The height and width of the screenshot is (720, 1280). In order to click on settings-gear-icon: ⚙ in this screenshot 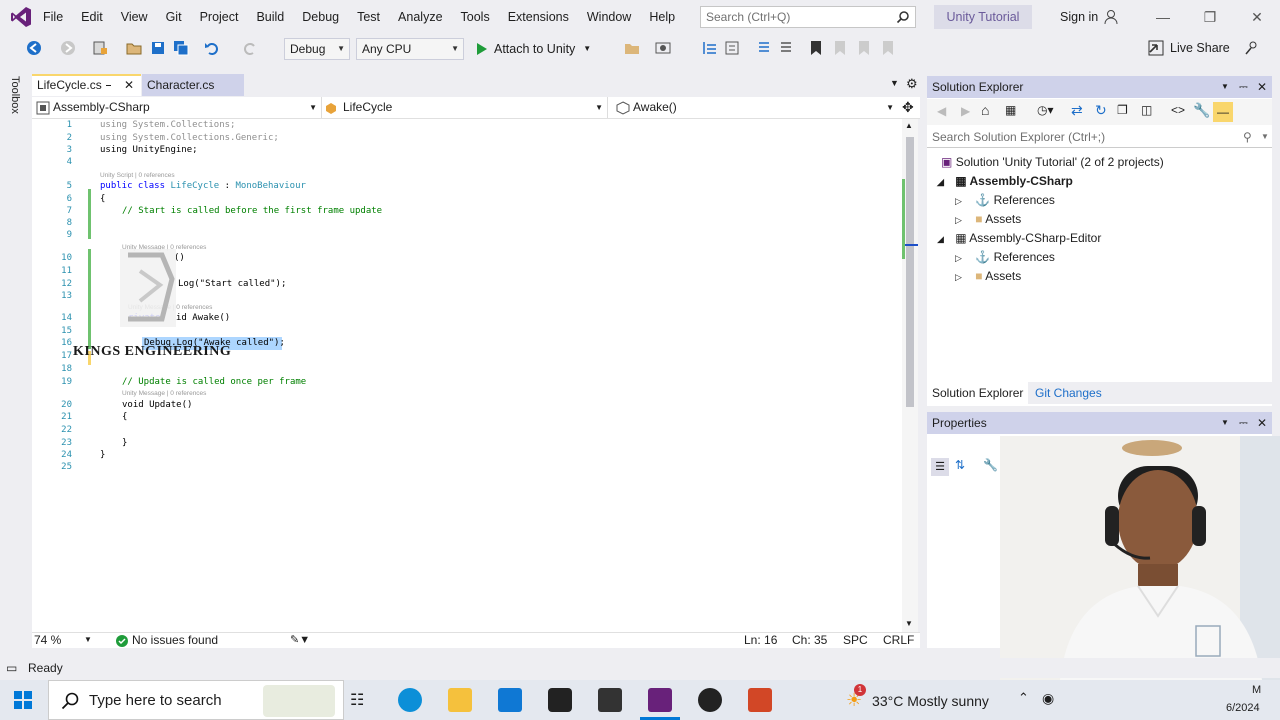, I will do `click(912, 84)`.